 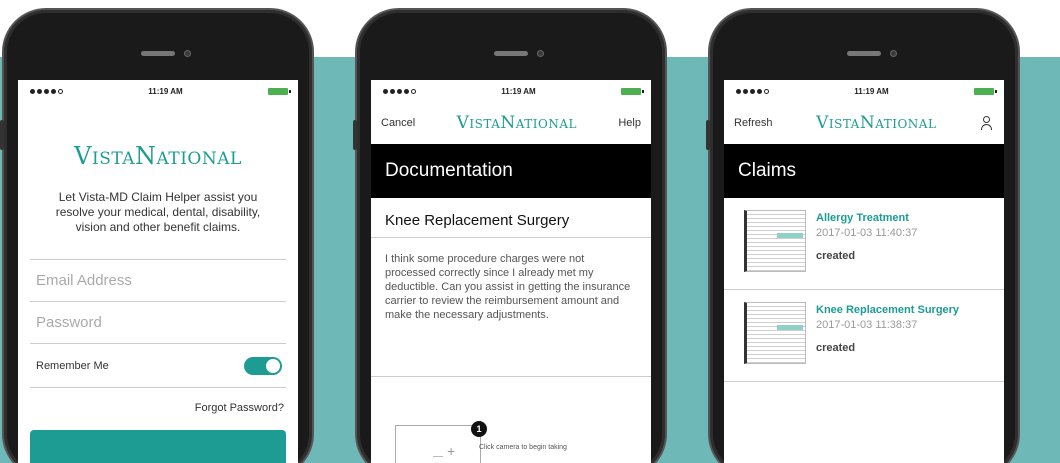 What do you see at coordinates (479, 429) in the screenshot?
I see `step-badge: 1` at bounding box center [479, 429].